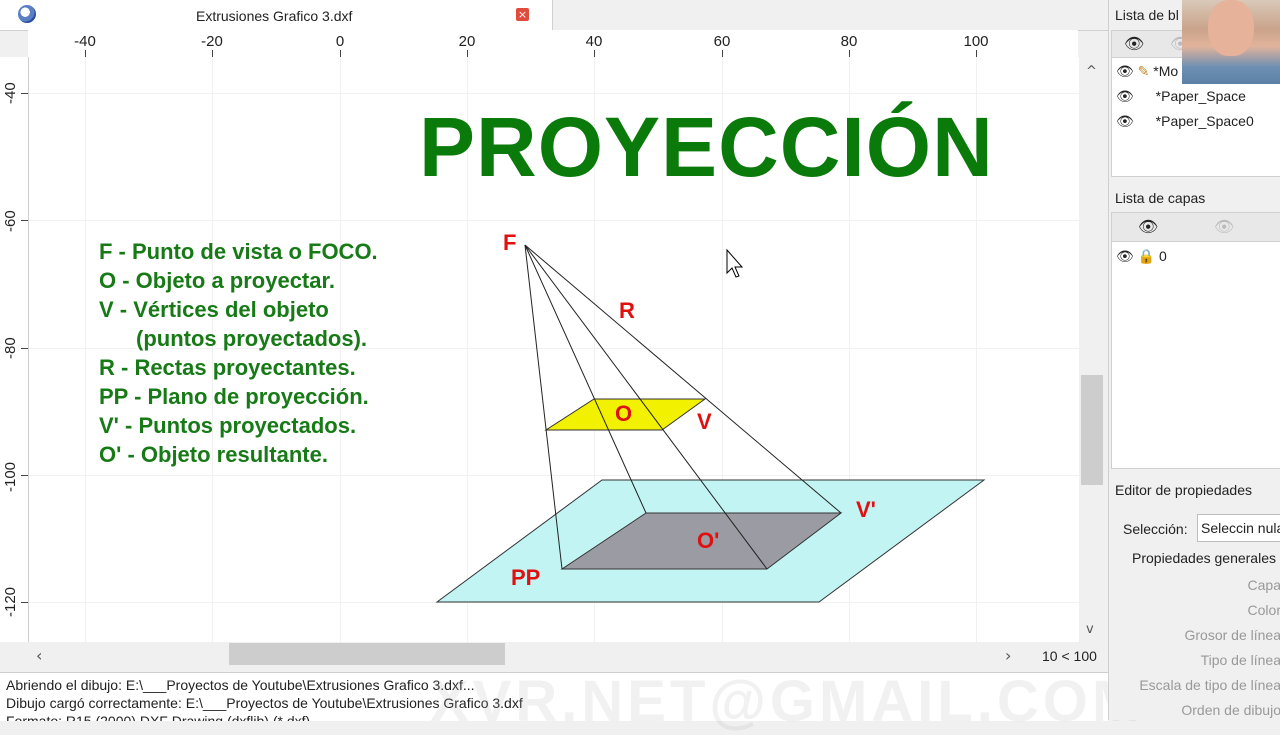 The width and height of the screenshot is (1280, 735). What do you see at coordinates (1264, 610) in the screenshot?
I see `property-label: Color` at bounding box center [1264, 610].